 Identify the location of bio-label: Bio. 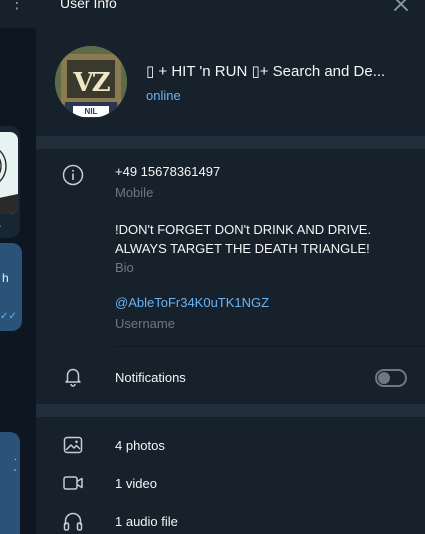
(124, 267).